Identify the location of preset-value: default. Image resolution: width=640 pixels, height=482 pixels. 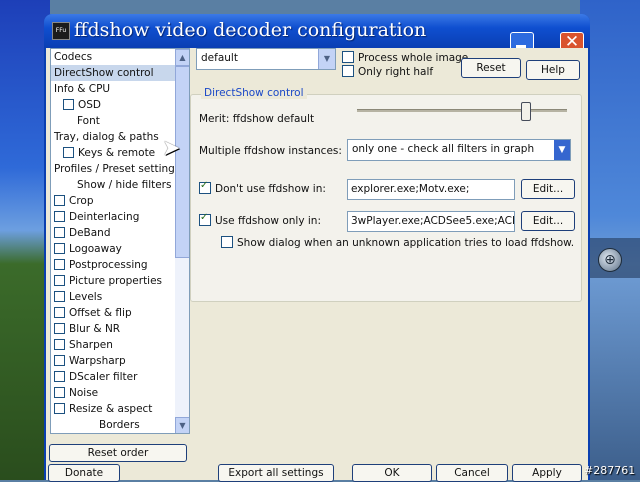
(219, 58).